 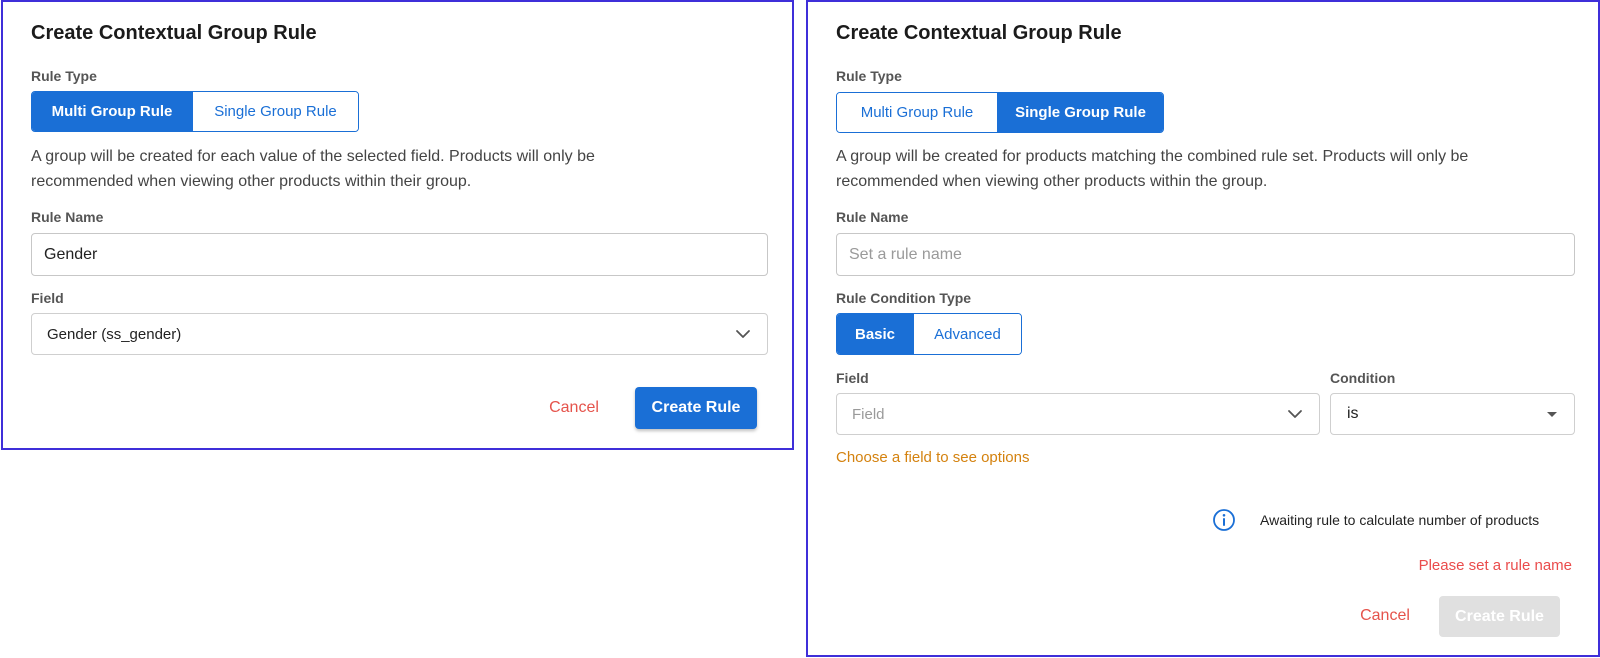 I want to click on create-rule-button: Create Rule, so click(x=696, y=408).